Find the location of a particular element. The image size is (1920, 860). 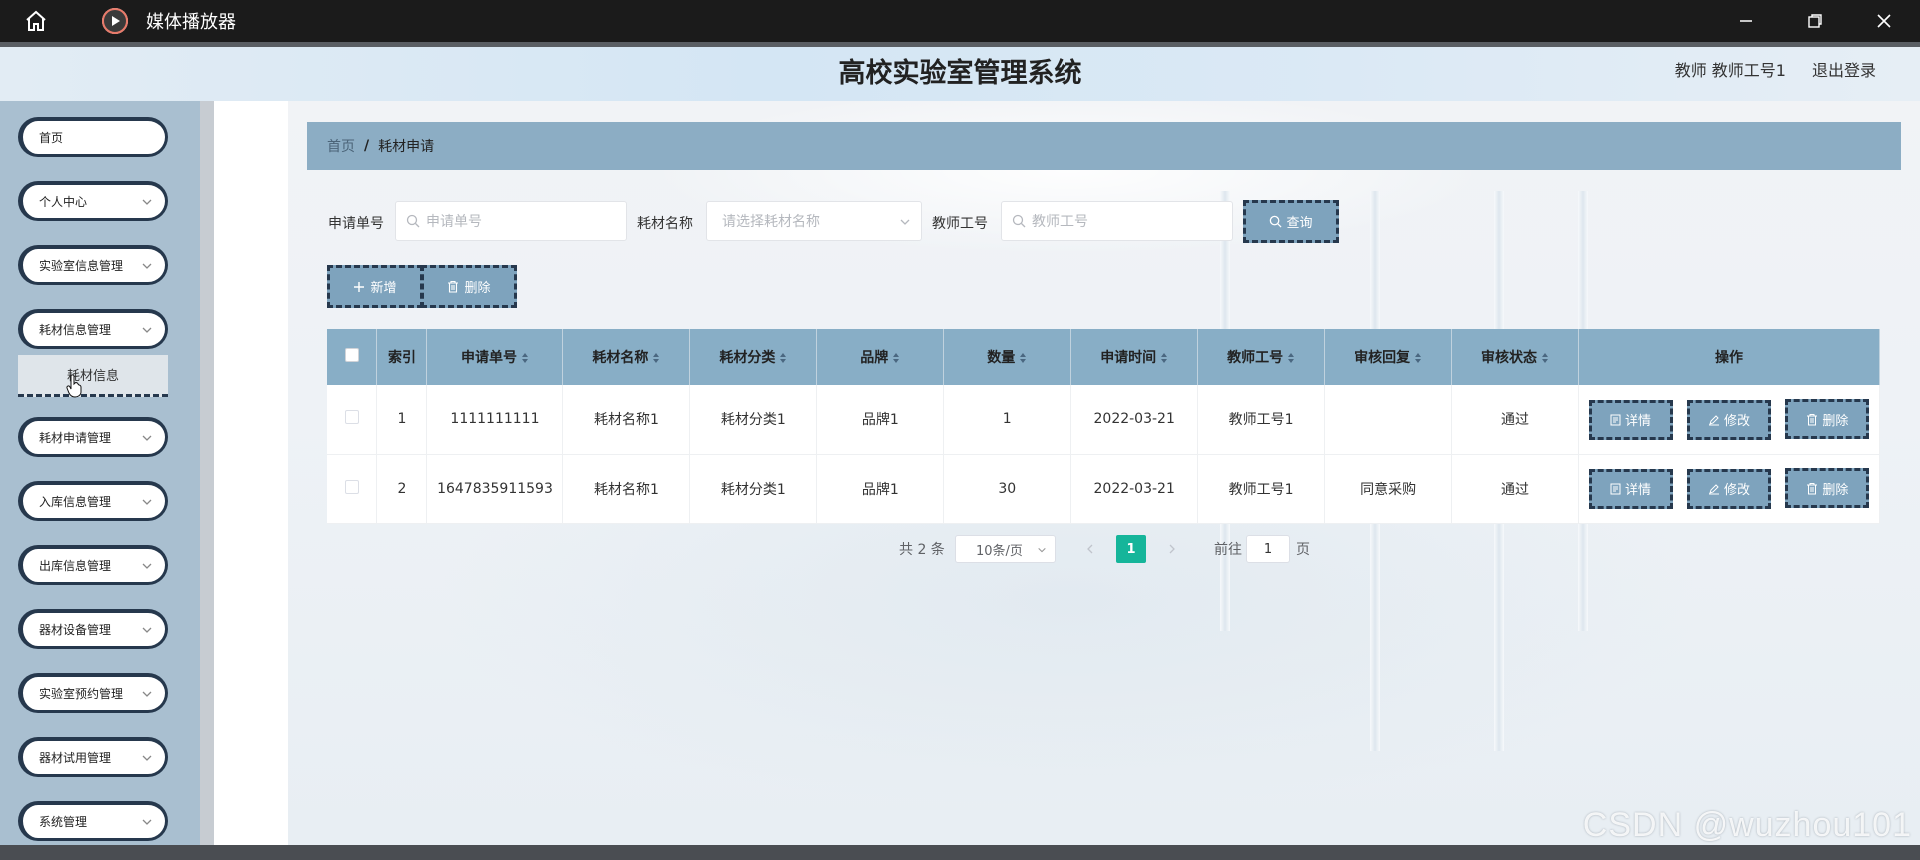

prev-page-button is located at coordinates (1090, 549).